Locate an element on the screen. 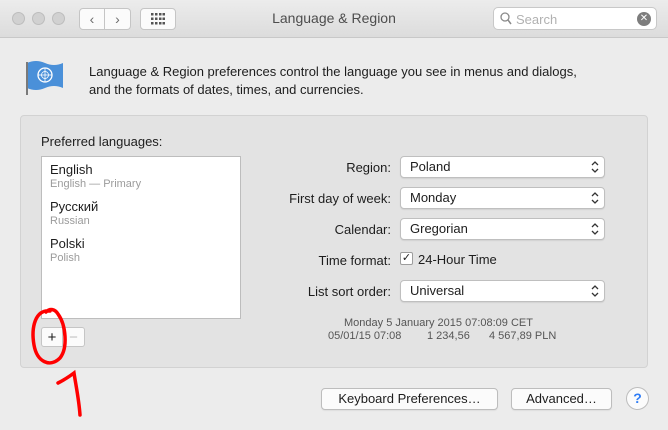 This screenshot has width=668, height=430. sort-order-label: List sort order: is located at coordinates (349, 291).